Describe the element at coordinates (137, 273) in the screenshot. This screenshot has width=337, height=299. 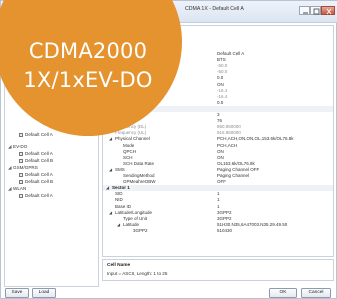
I see `description-text: Input = ASCII, Length: 1 to 25` at that location.